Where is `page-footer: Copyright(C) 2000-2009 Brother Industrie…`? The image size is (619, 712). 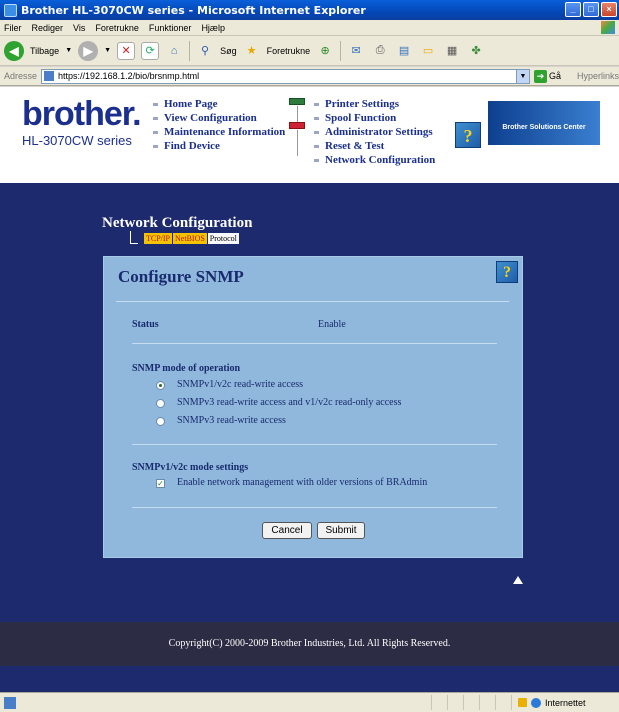 page-footer: Copyright(C) 2000-2009 Brother Industrie… is located at coordinates (309, 644).